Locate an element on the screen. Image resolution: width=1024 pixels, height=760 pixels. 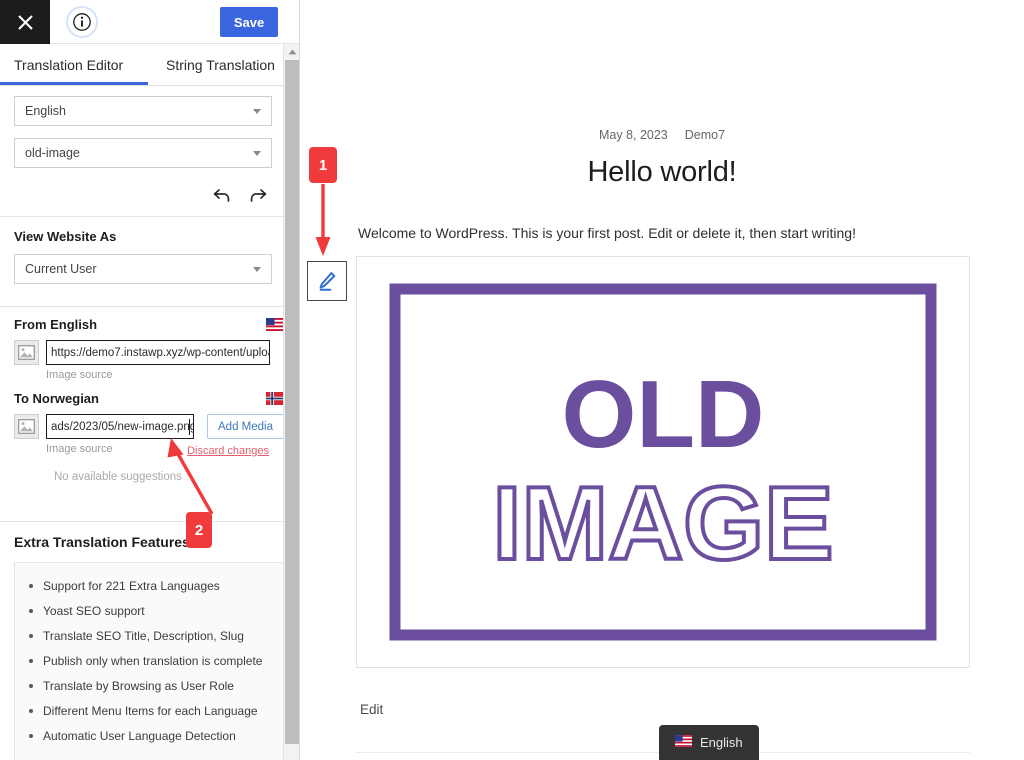
sidebar-scrollbar is located at coordinates (291, 402).